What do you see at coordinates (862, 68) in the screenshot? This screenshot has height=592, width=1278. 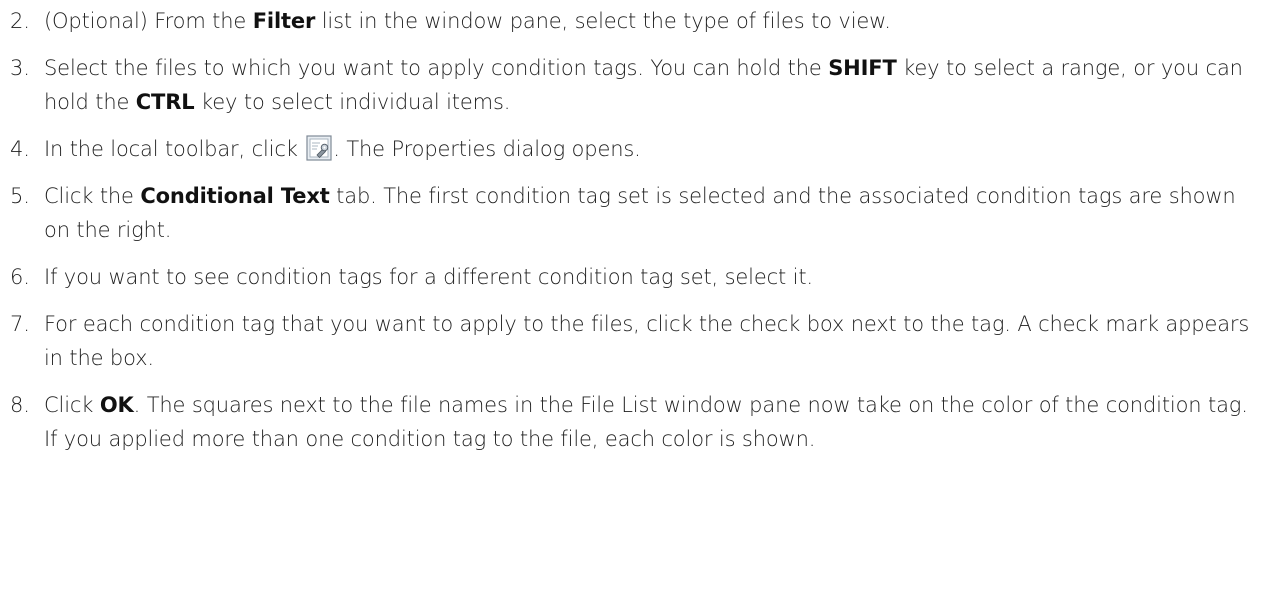 I see `shift-key-term: SHIFT` at bounding box center [862, 68].